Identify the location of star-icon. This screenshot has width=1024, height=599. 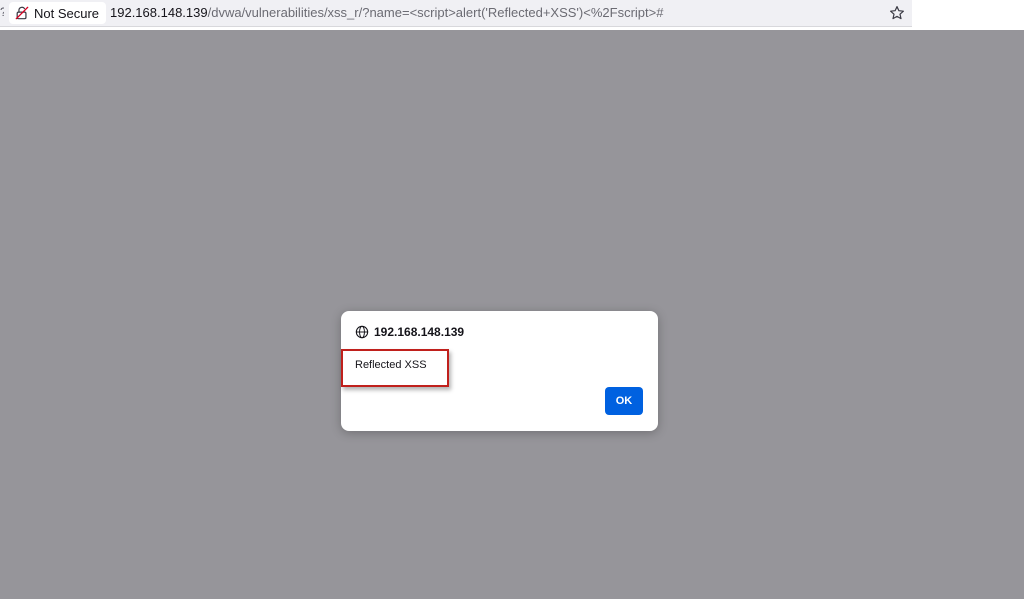
(897, 13).